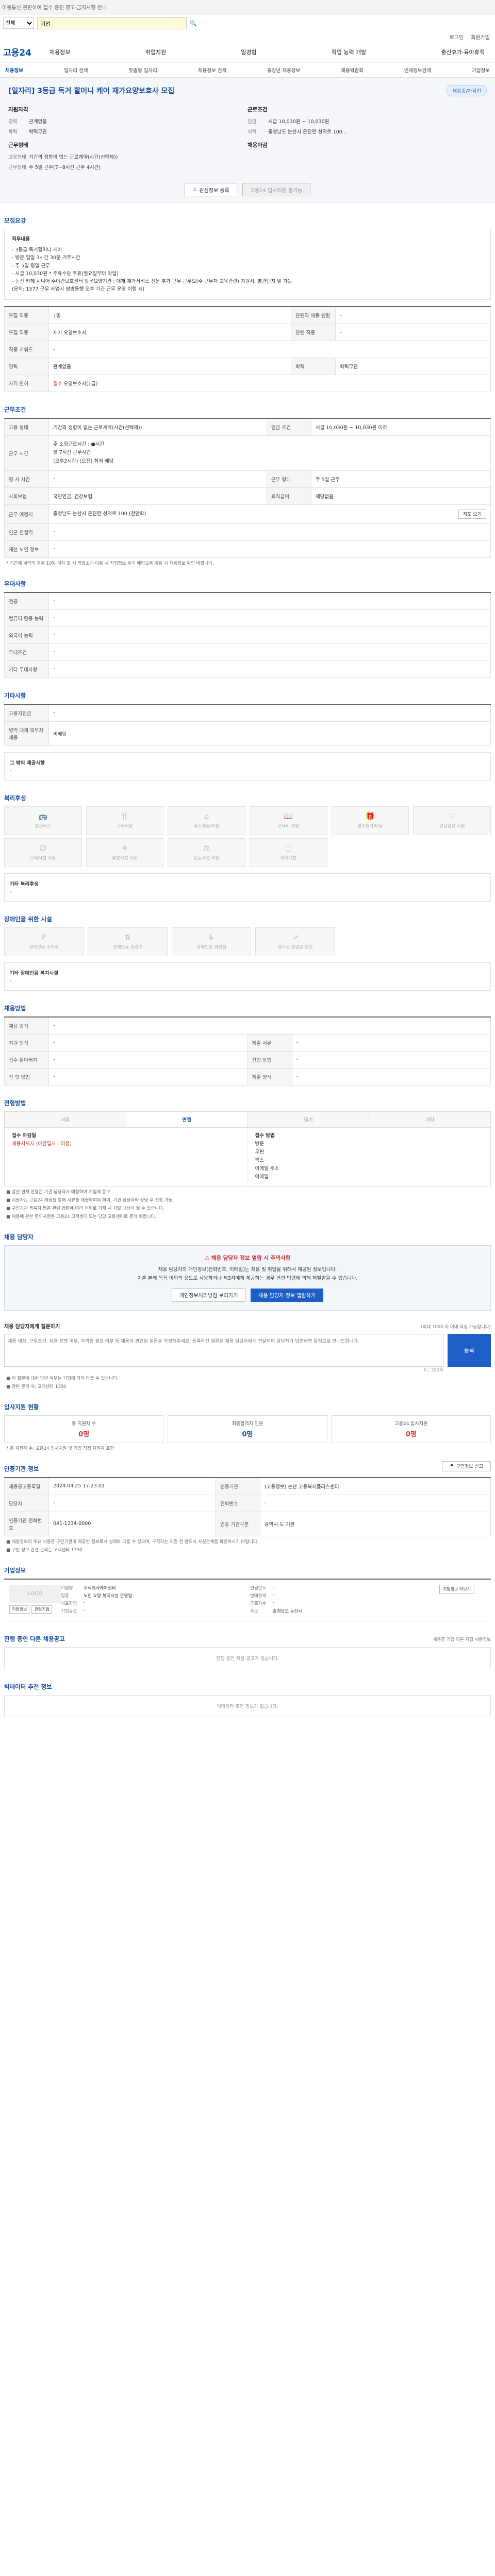 The height and width of the screenshot is (2576, 495). Describe the element at coordinates (142, 70) in the screenshot. I see `subnav-item-3: 맞춤형 일자리` at that location.